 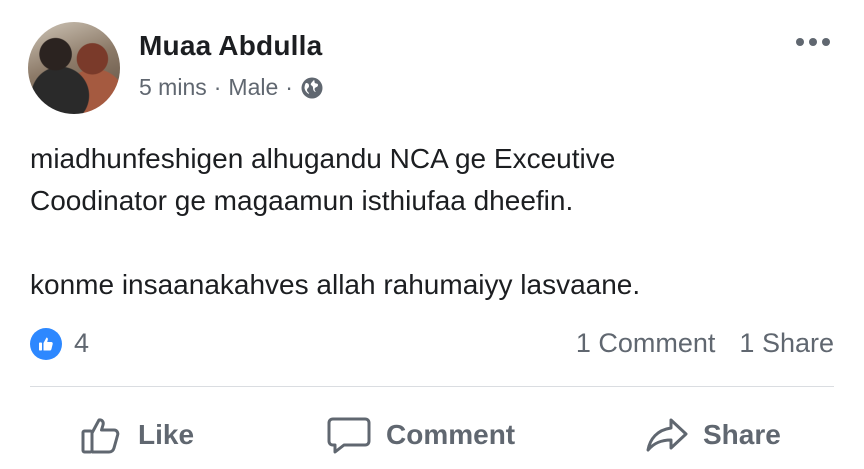 I want to click on author-name: Muaa Abdulla, so click(x=230, y=46).